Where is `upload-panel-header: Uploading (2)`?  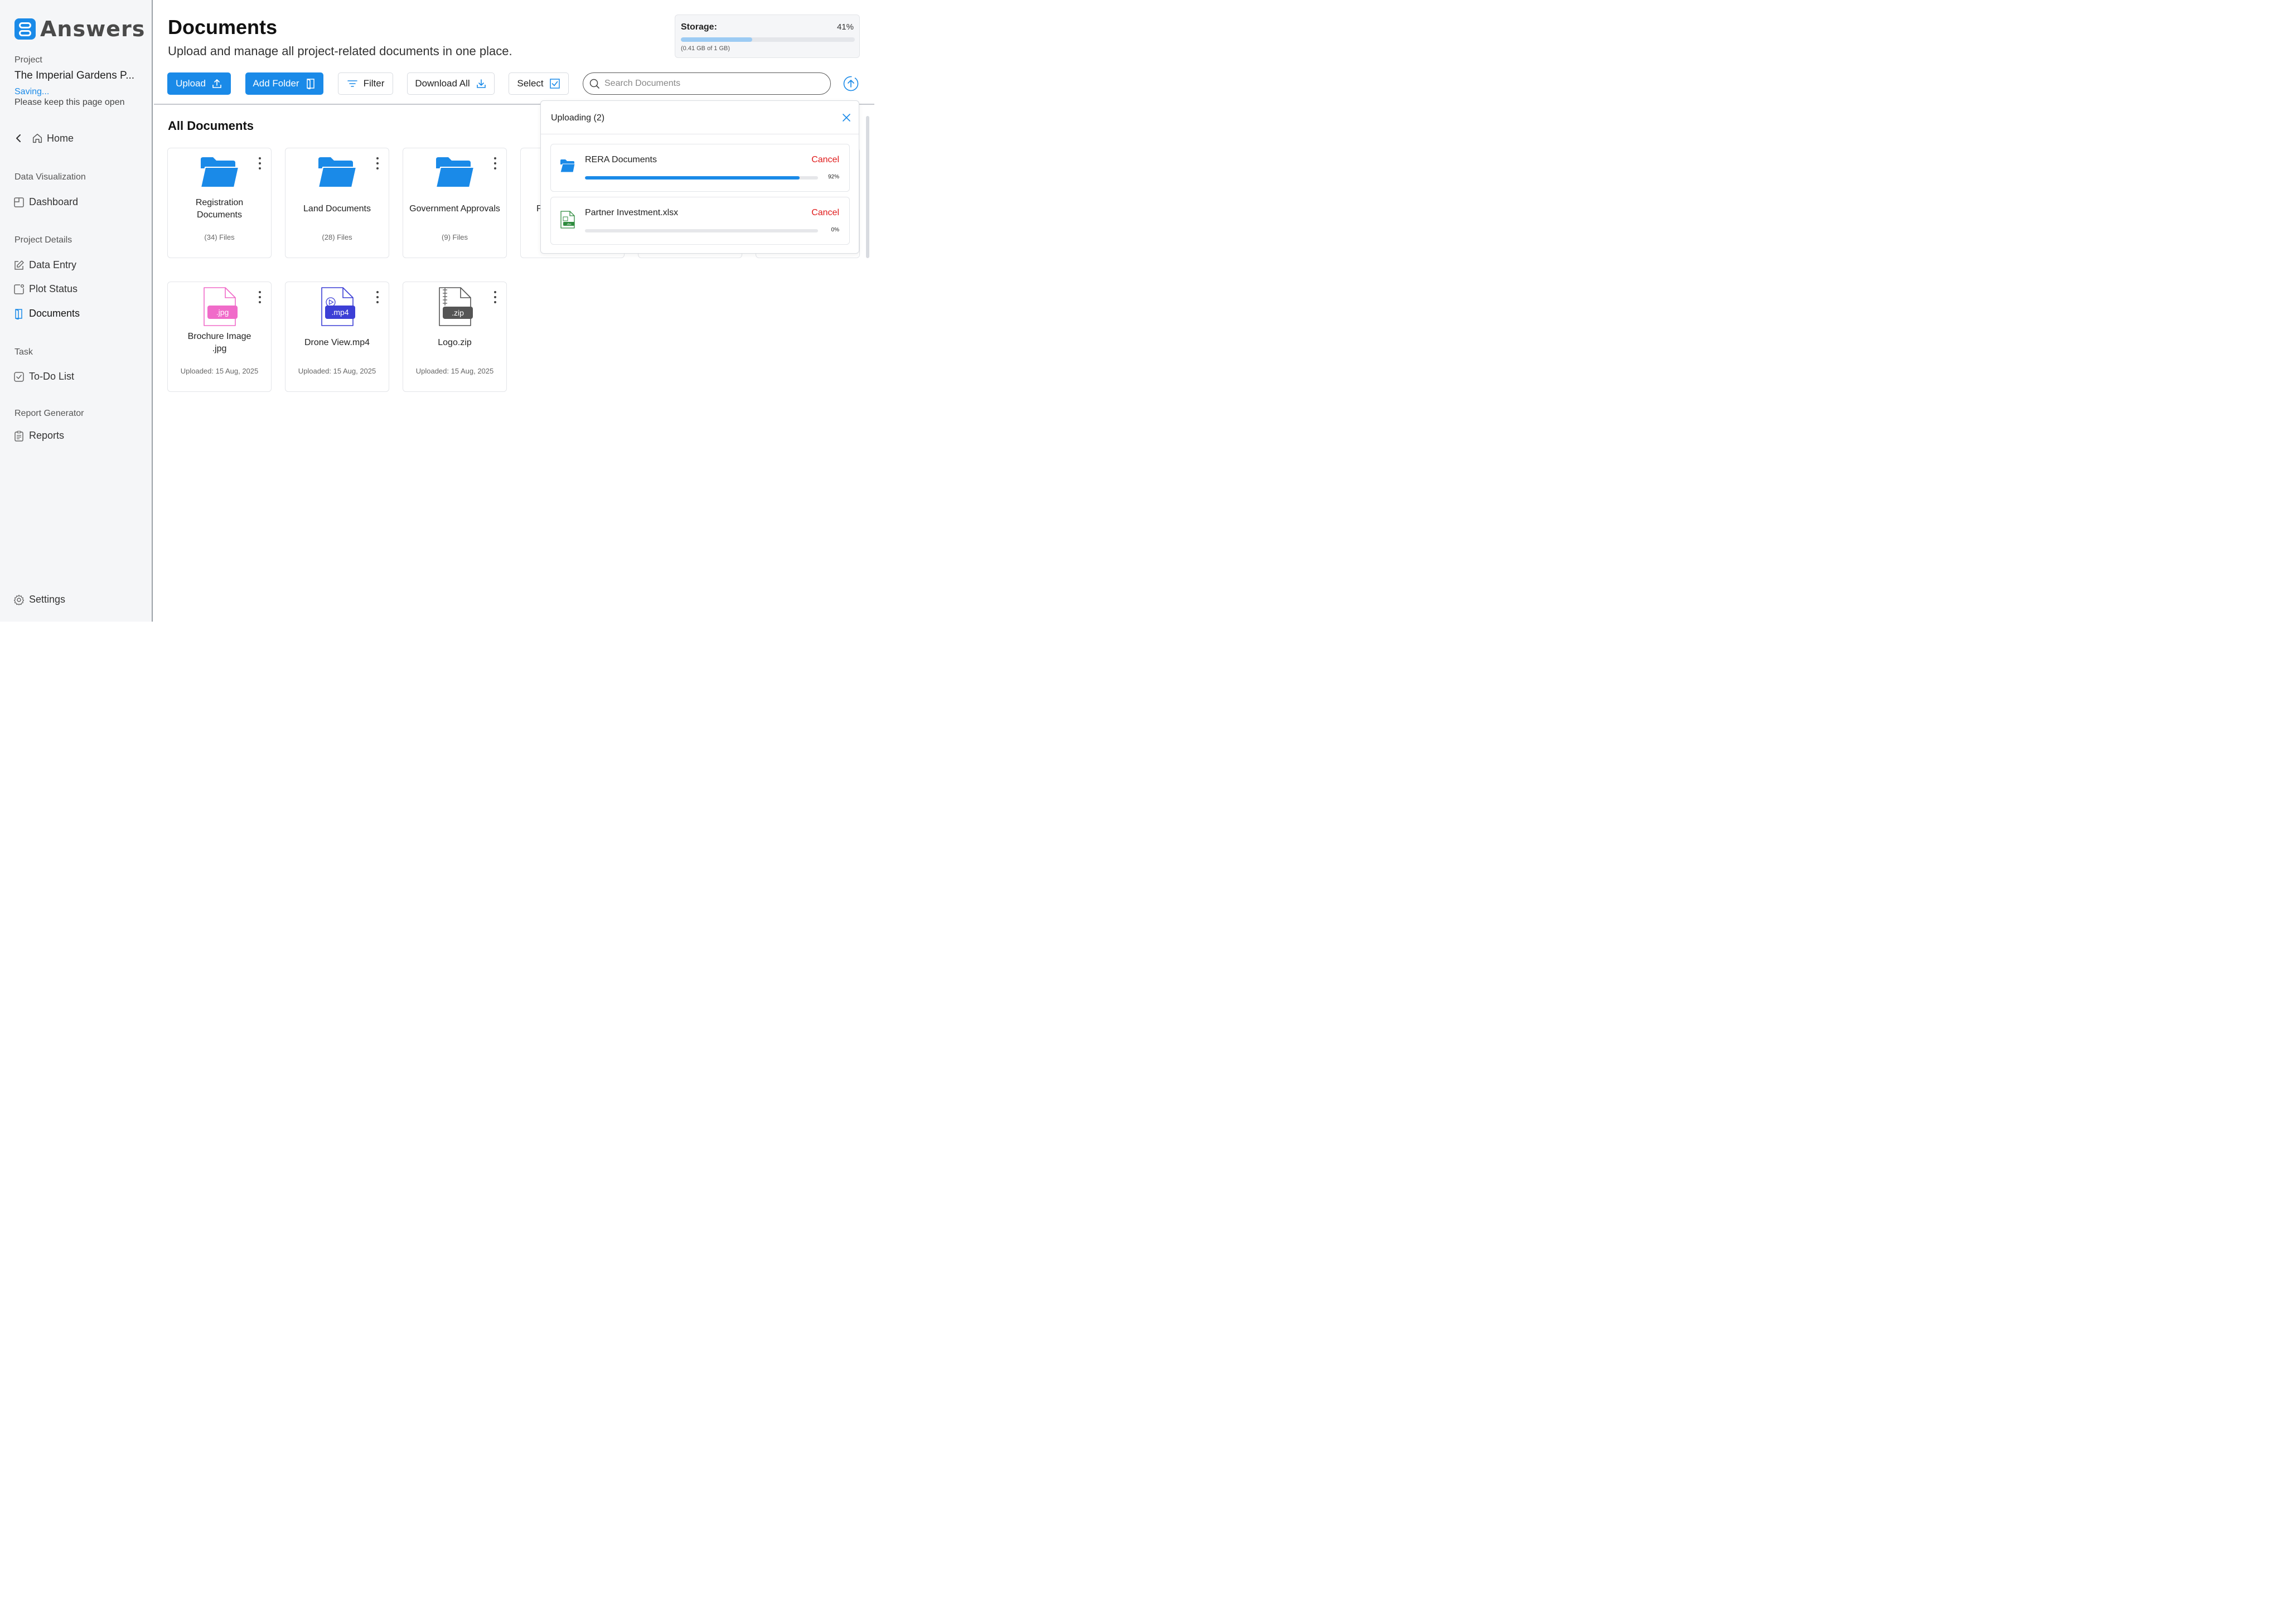
upload-panel-header: Uploading (2) is located at coordinates (700, 118).